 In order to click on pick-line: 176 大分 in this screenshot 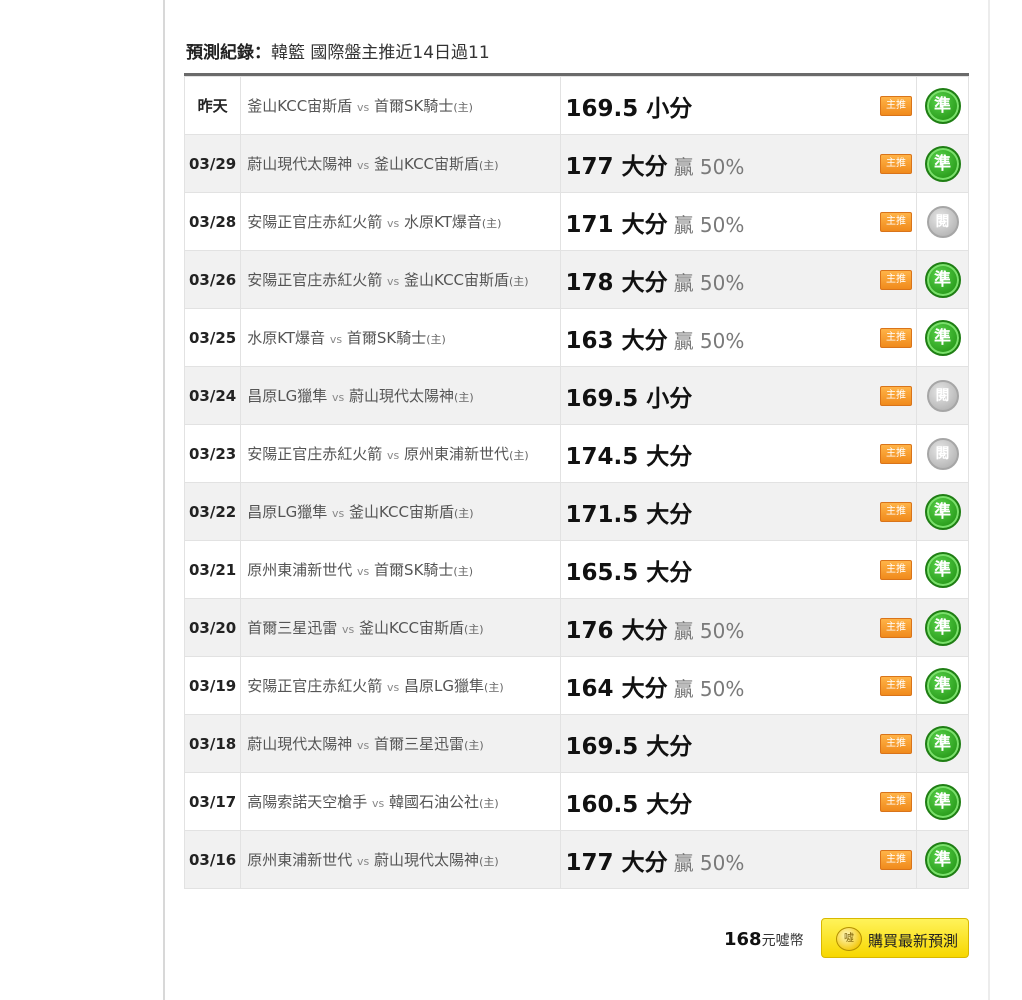, I will do `click(616, 630)`.